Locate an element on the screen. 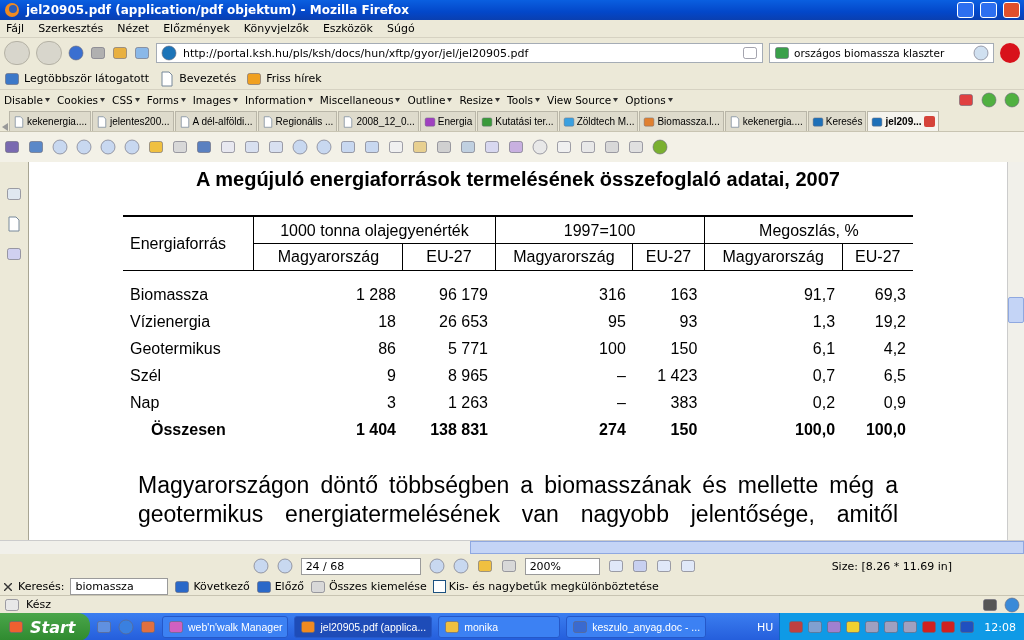 The width and height of the screenshot is (1024, 640). table-cell-text: 9 is located at coordinates (391, 375).